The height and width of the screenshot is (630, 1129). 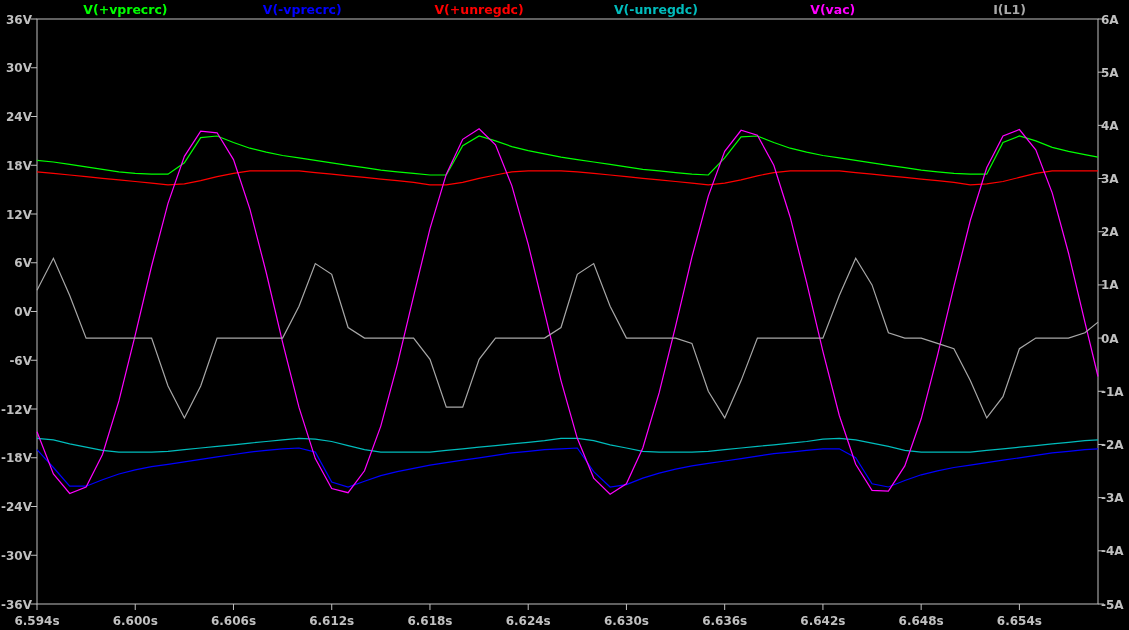 I want to click on trace-legend-label: I(L1), so click(x=1009, y=9).